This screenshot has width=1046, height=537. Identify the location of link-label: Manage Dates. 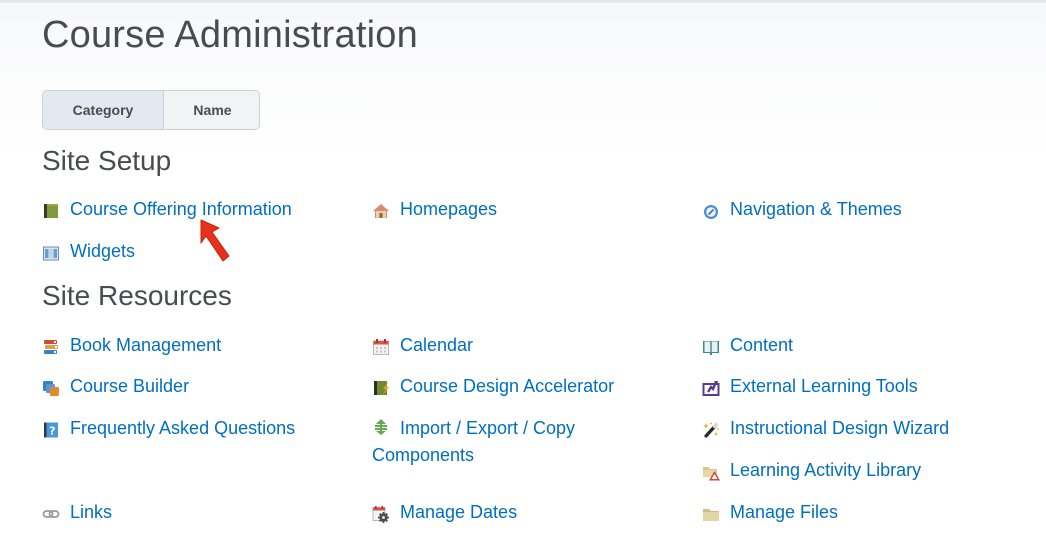
(459, 512).